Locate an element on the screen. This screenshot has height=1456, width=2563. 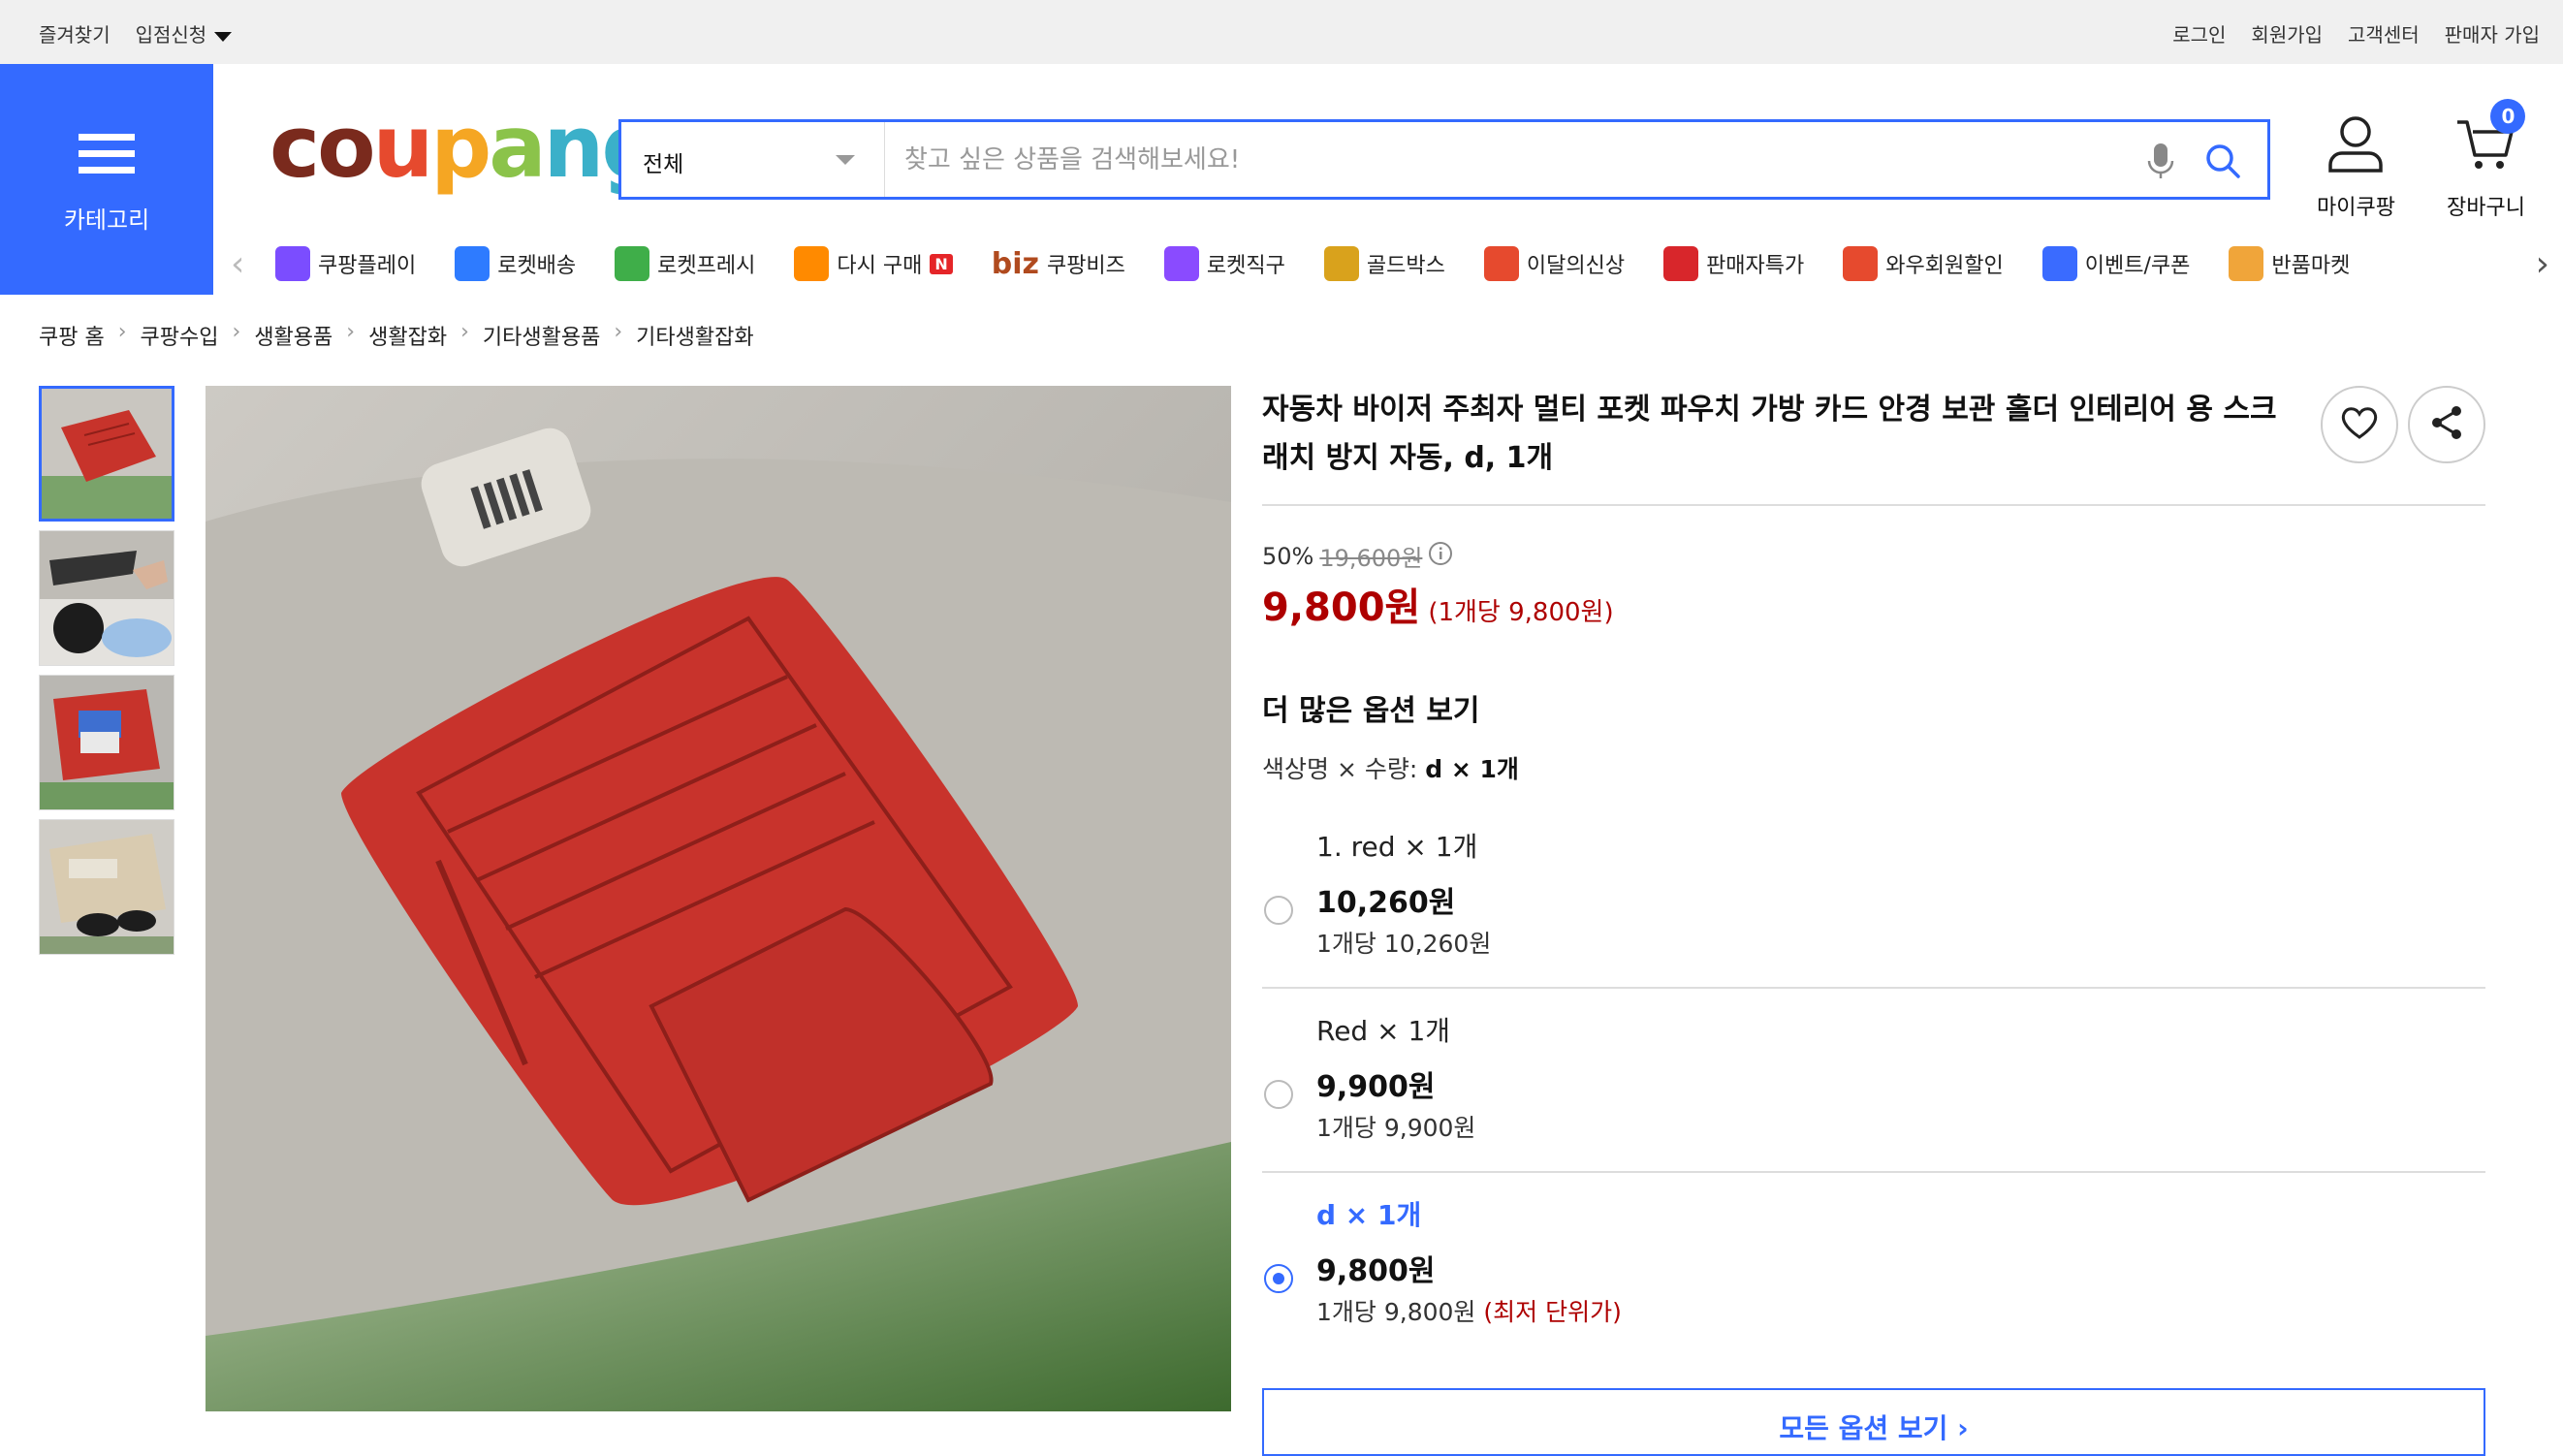
basket-icon is located at coordinates (812, 264).